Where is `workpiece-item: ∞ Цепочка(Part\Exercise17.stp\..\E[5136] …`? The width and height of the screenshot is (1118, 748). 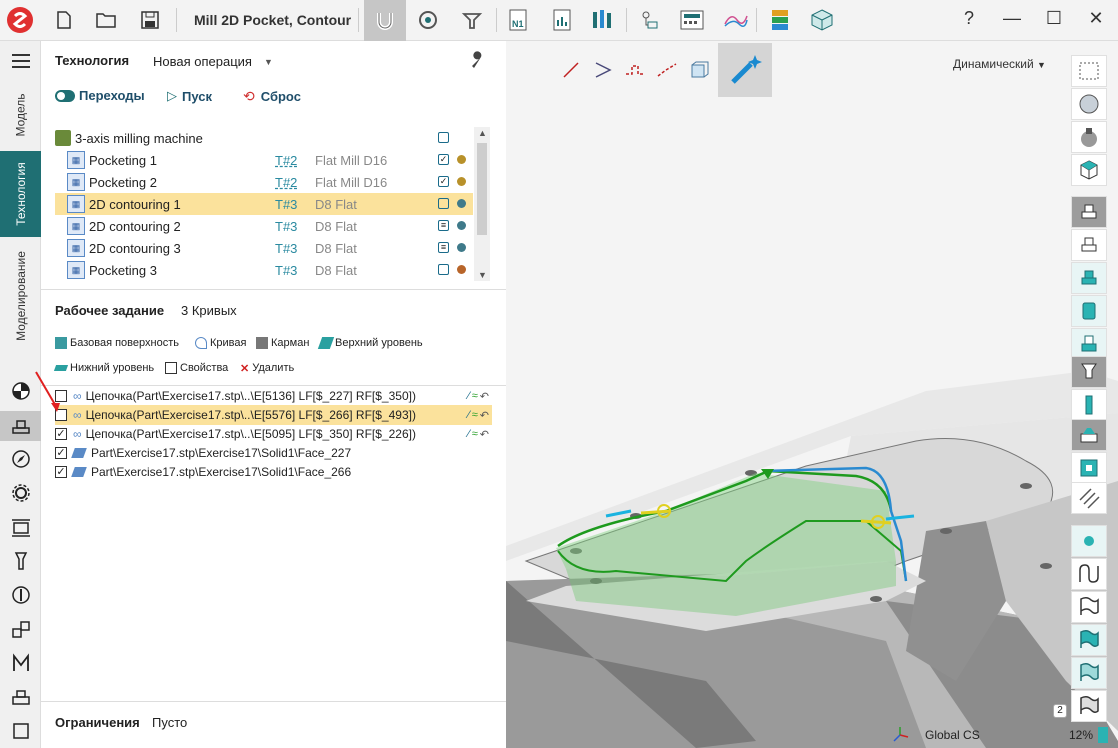 workpiece-item: ∞ Цепочка(Part\Exercise17.stp\..\E[5136] … is located at coordinates (273, 396).